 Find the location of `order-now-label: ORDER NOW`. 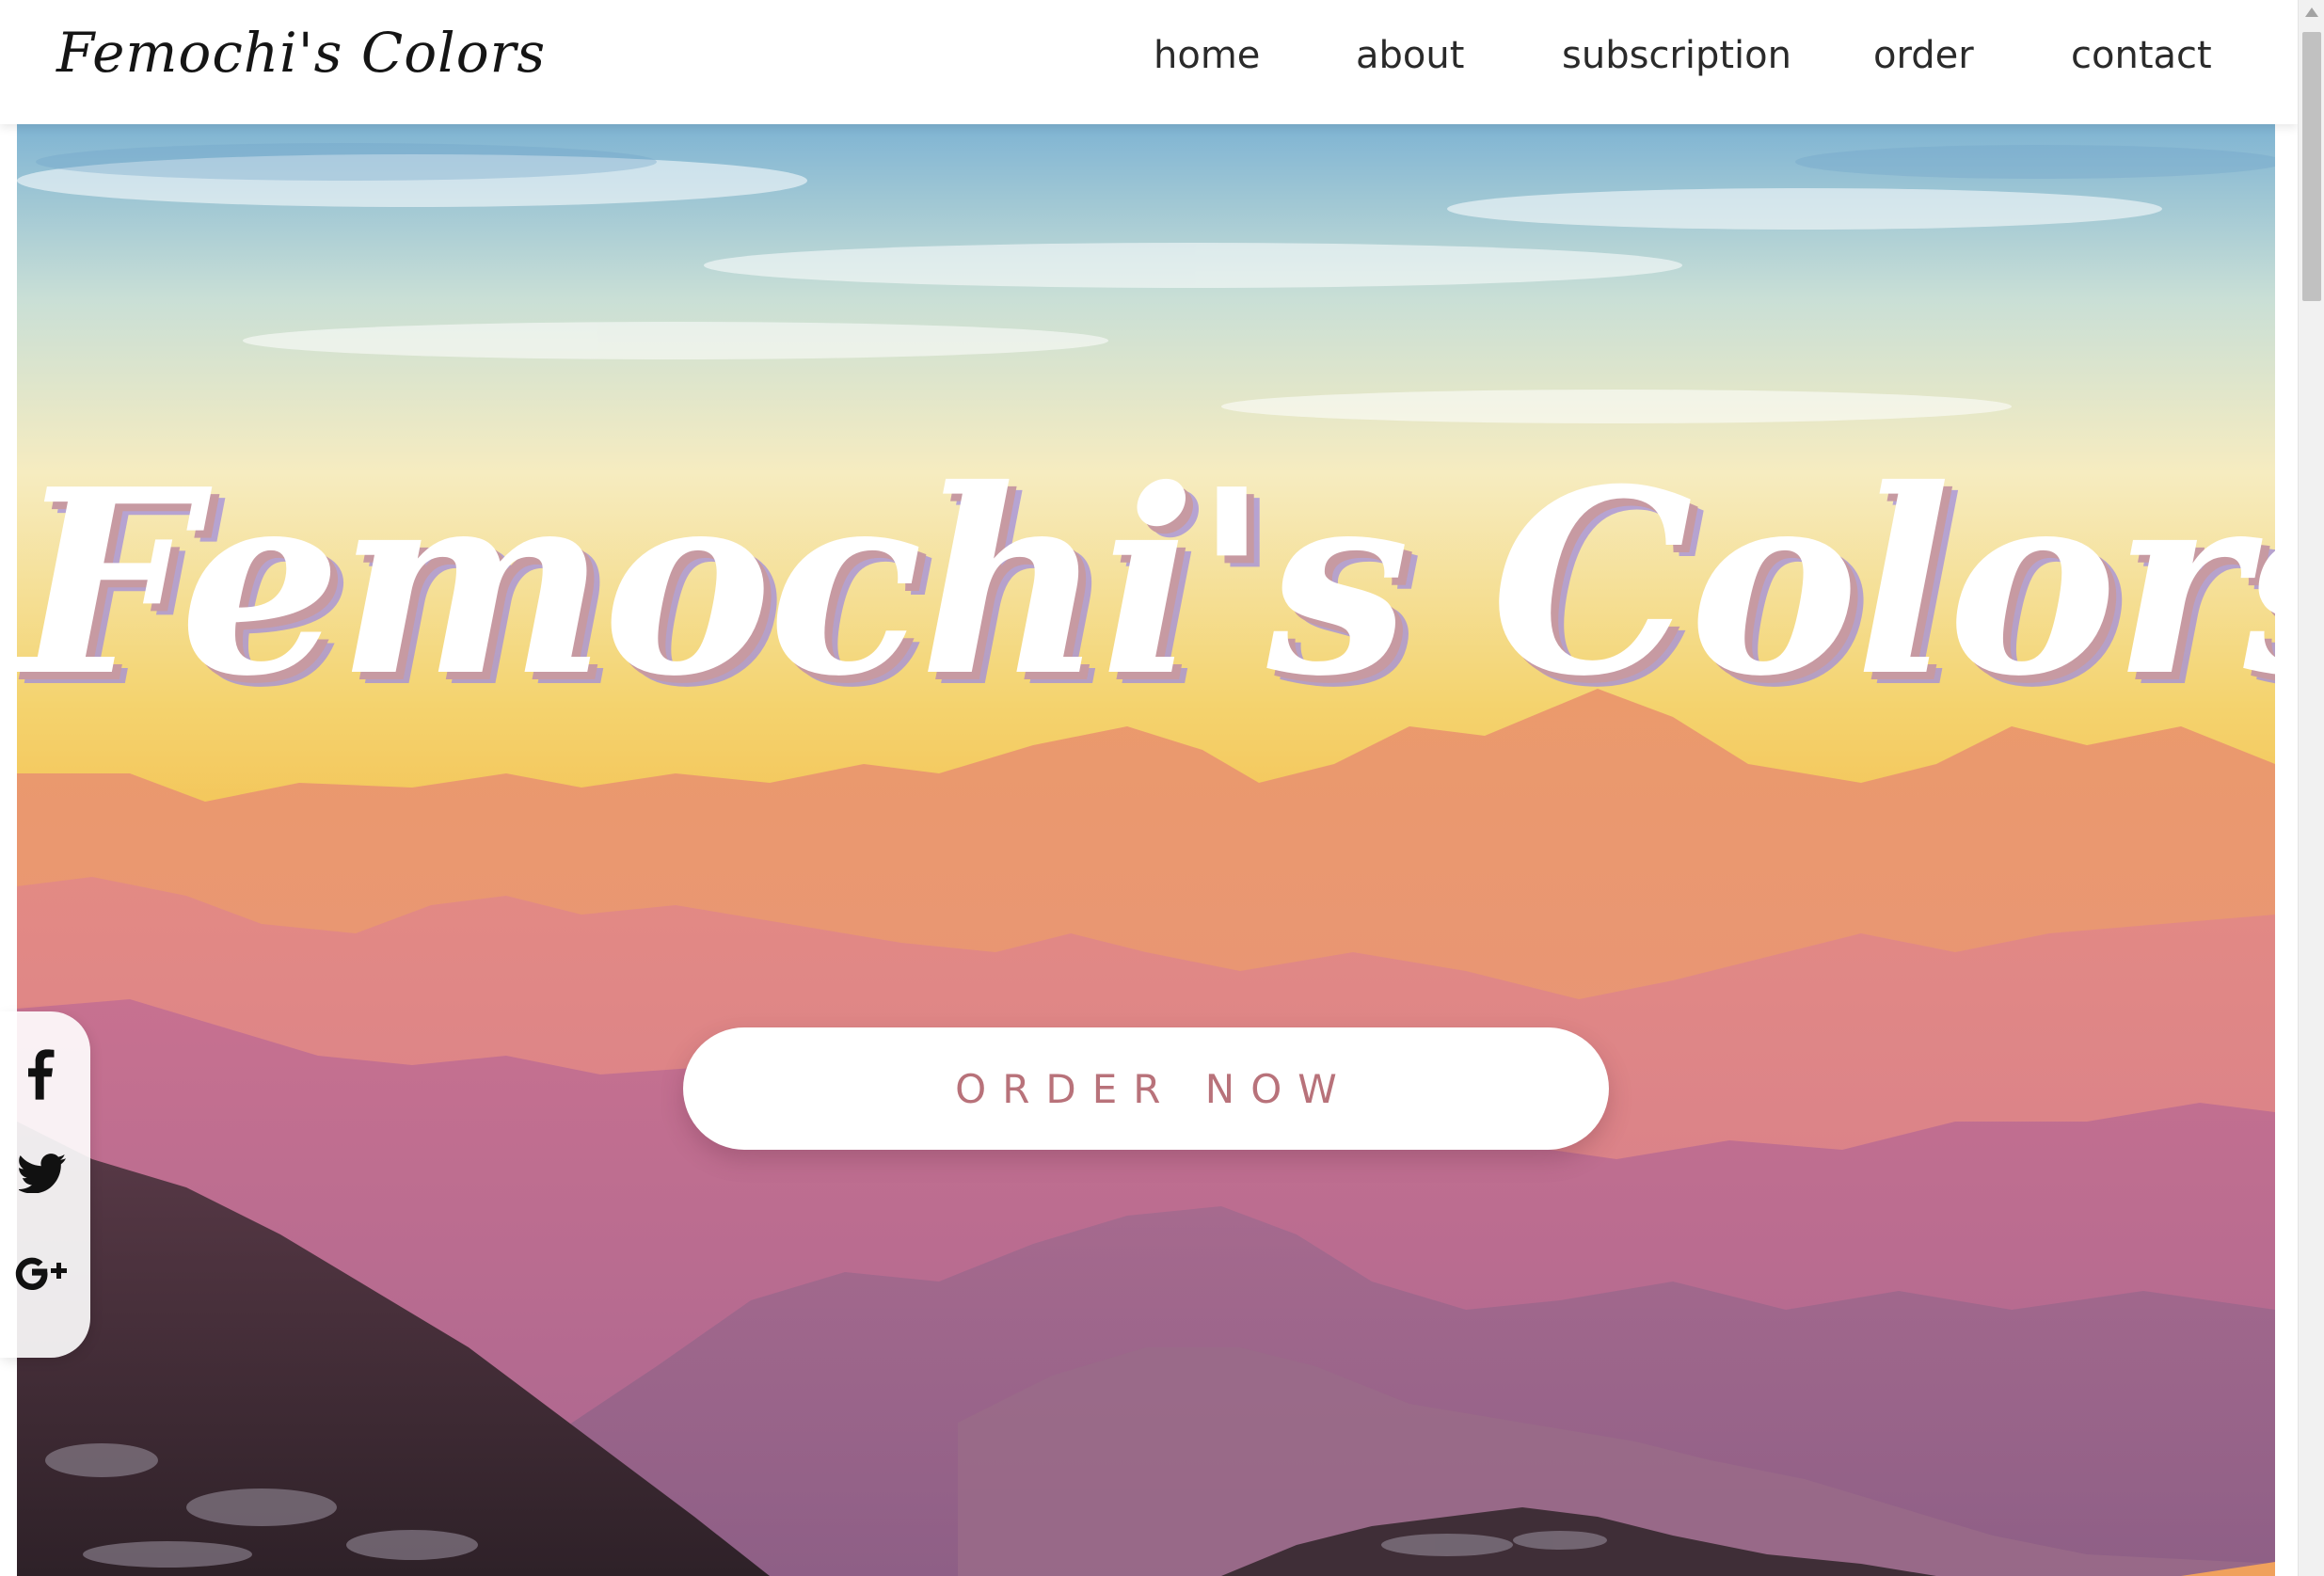

order-now-label: ORDER NOW is located at coordinates (1154, 1088).